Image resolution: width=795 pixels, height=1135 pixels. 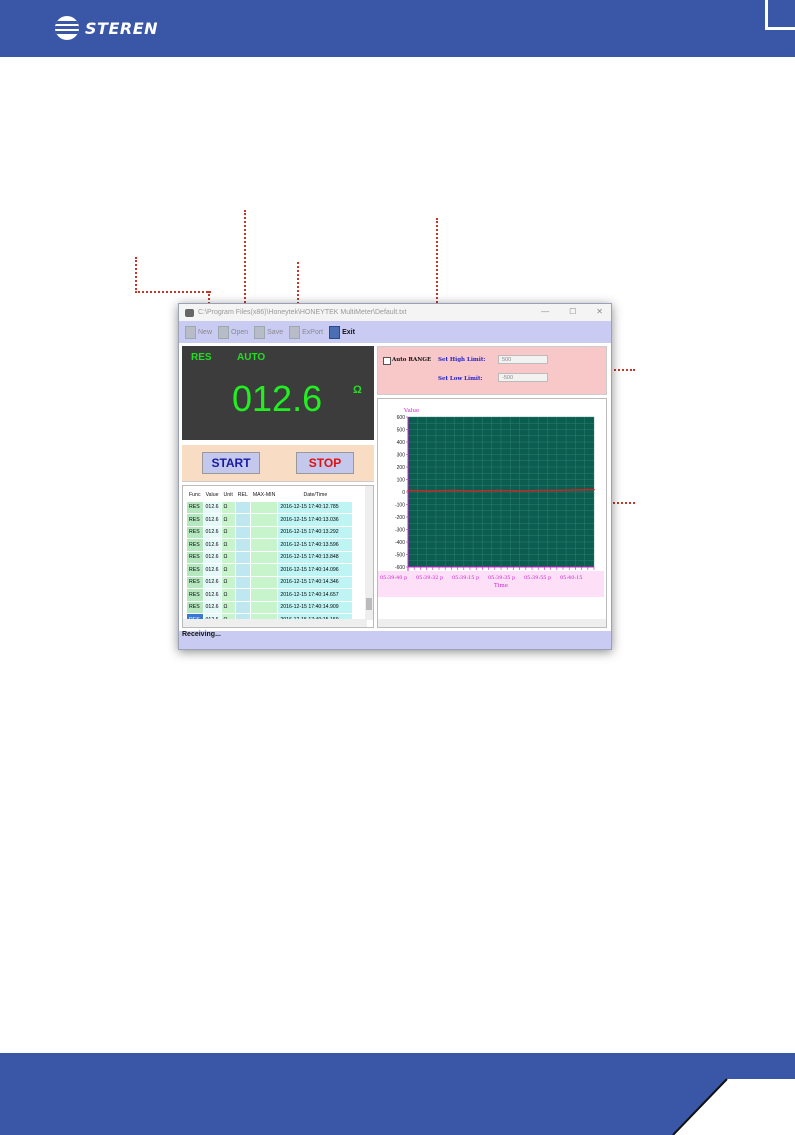 What do you see at coordinates (122, 28) in the screenshot?
I see `brand-name: STEREN` at bounding box center [122, 28].